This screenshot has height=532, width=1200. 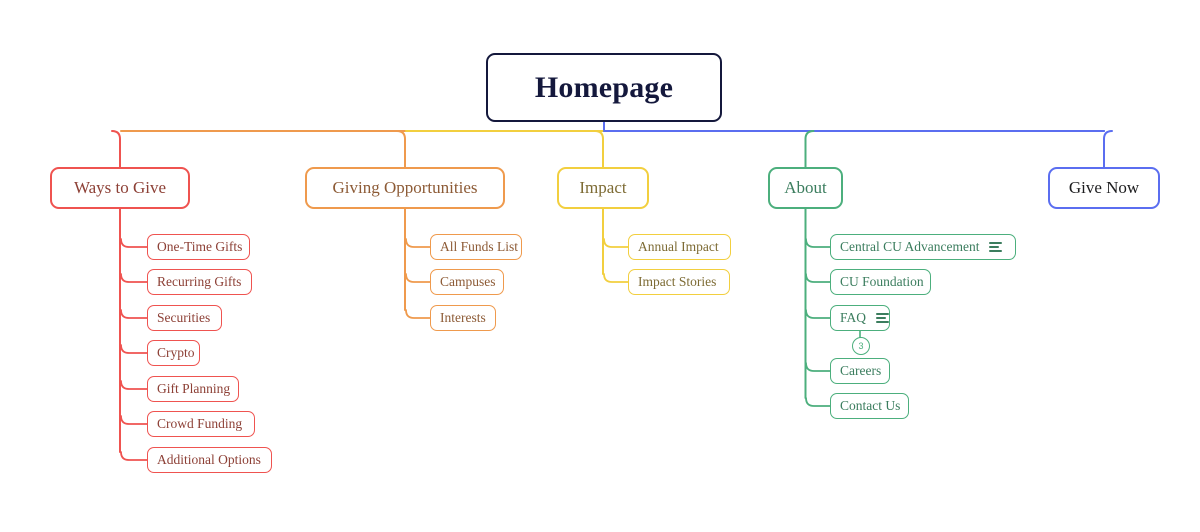 I want to click on leaf-node-about-2: FAQ, so click(x=860, y=318).